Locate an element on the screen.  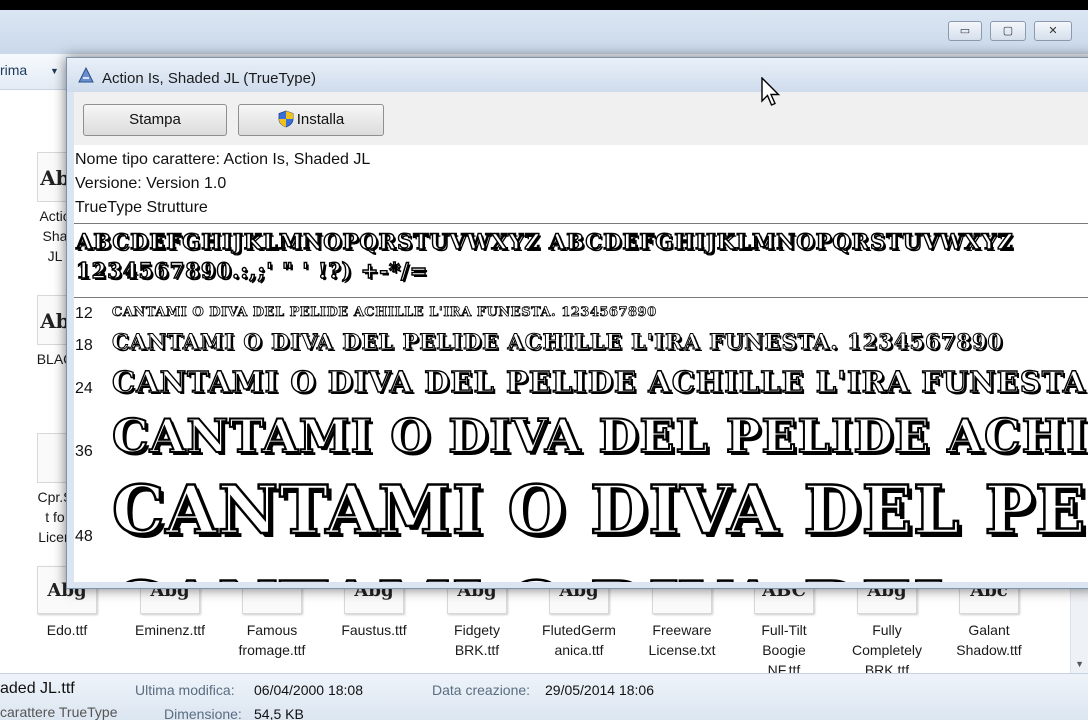
size-label-36: 36 is located at coordinates (84, 451).